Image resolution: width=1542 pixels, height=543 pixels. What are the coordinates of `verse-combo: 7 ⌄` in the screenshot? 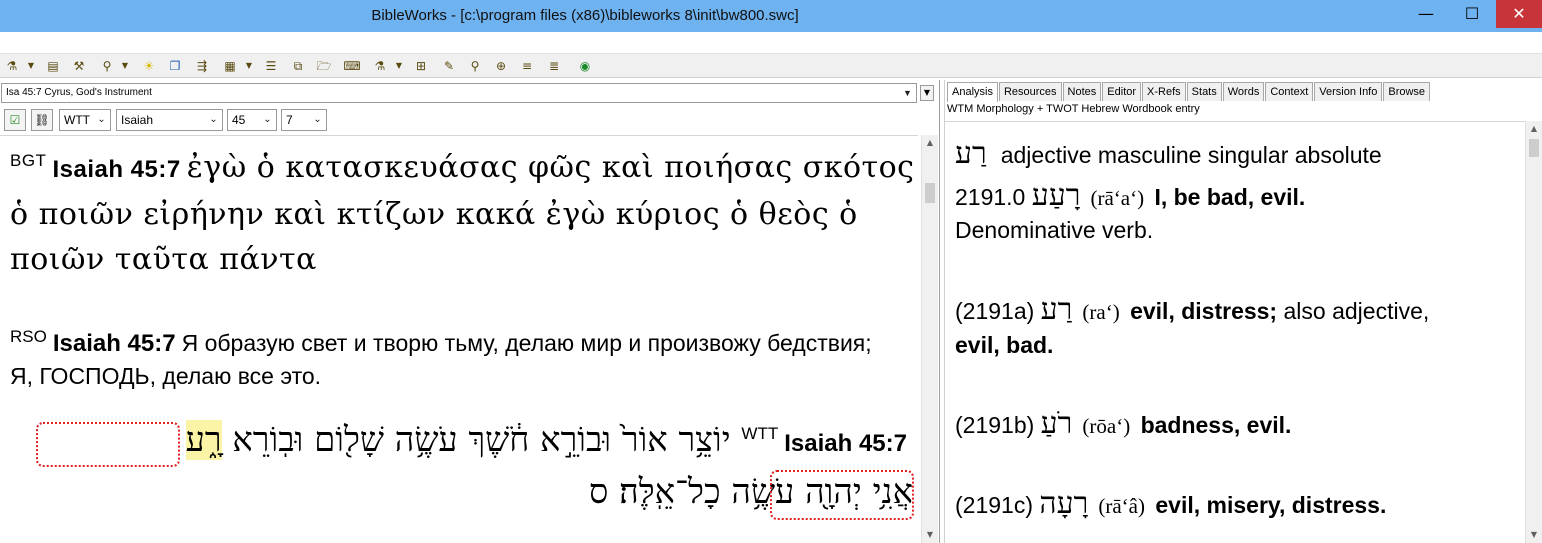 It's located at (304, 120).